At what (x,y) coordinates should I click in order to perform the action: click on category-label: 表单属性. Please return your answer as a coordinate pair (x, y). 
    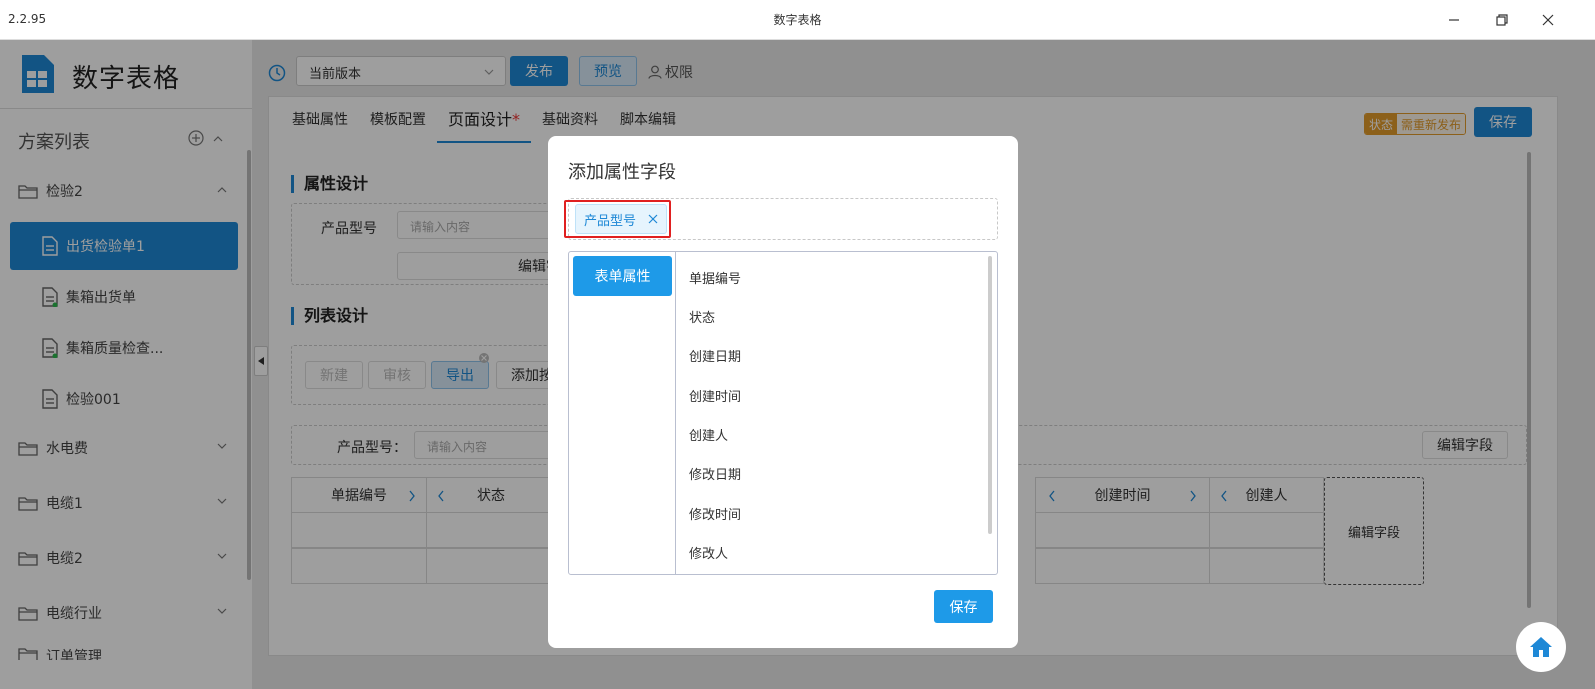
    Looking at the image, I should click on (622, 277).